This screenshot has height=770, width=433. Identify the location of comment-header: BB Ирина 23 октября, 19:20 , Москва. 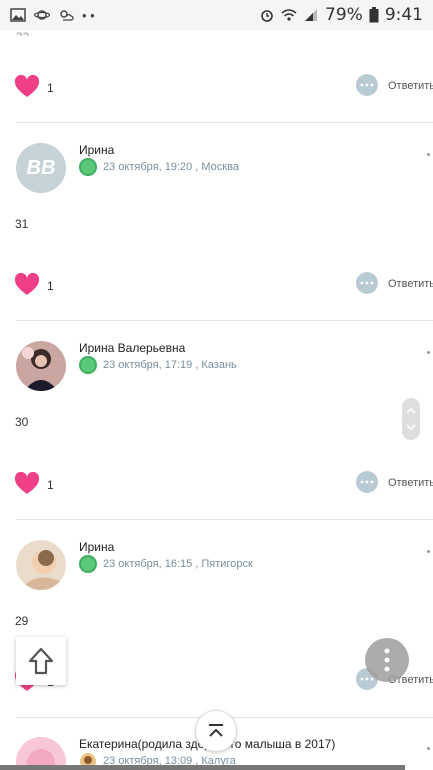
(216, 173).